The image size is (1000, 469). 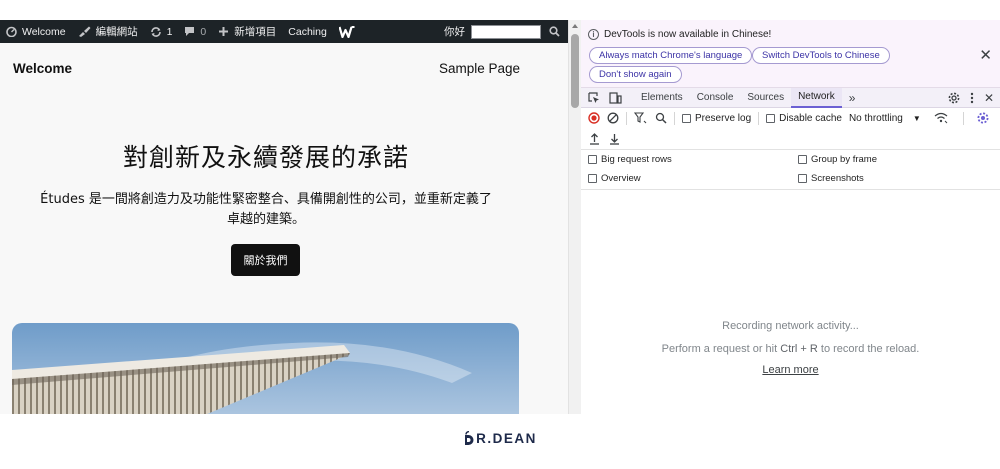 I want to click on admin-bar-comments-count: 0, so click(x=203, y=31).